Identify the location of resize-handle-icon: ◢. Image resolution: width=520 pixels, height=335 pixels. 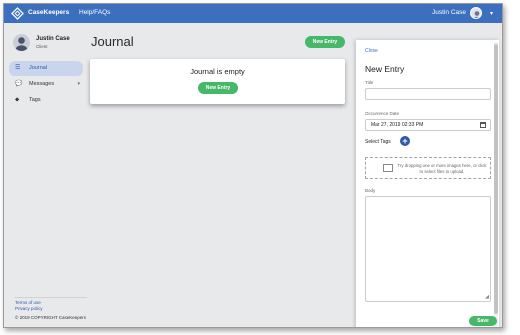
(487, 297).